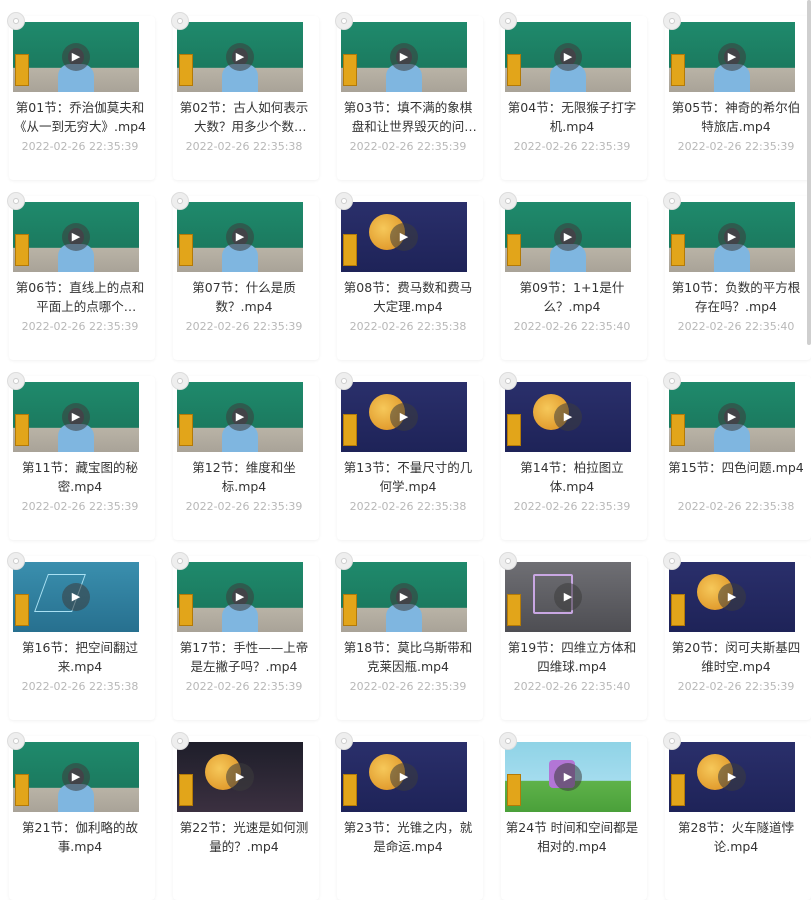 Image resolution: width=811 pixels, height=900 pixels. I want to click on video-card: ▶ 第14节：柏拉图立体.mp4 2022-02-26 22:35:39, so click(573, 456).